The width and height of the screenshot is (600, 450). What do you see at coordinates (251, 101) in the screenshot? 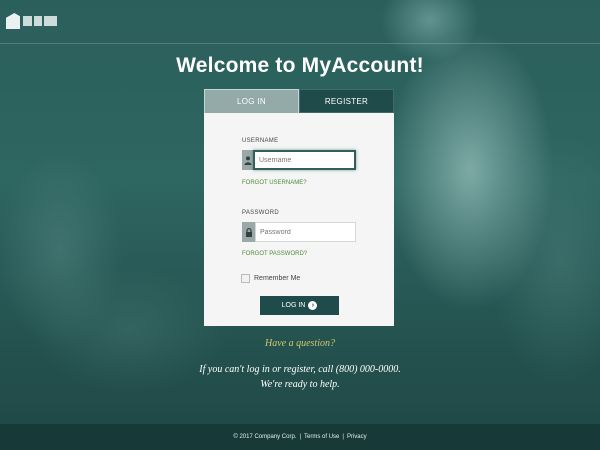
I see `tab-log-in: LOG IN` at bounding box center [251, 101].